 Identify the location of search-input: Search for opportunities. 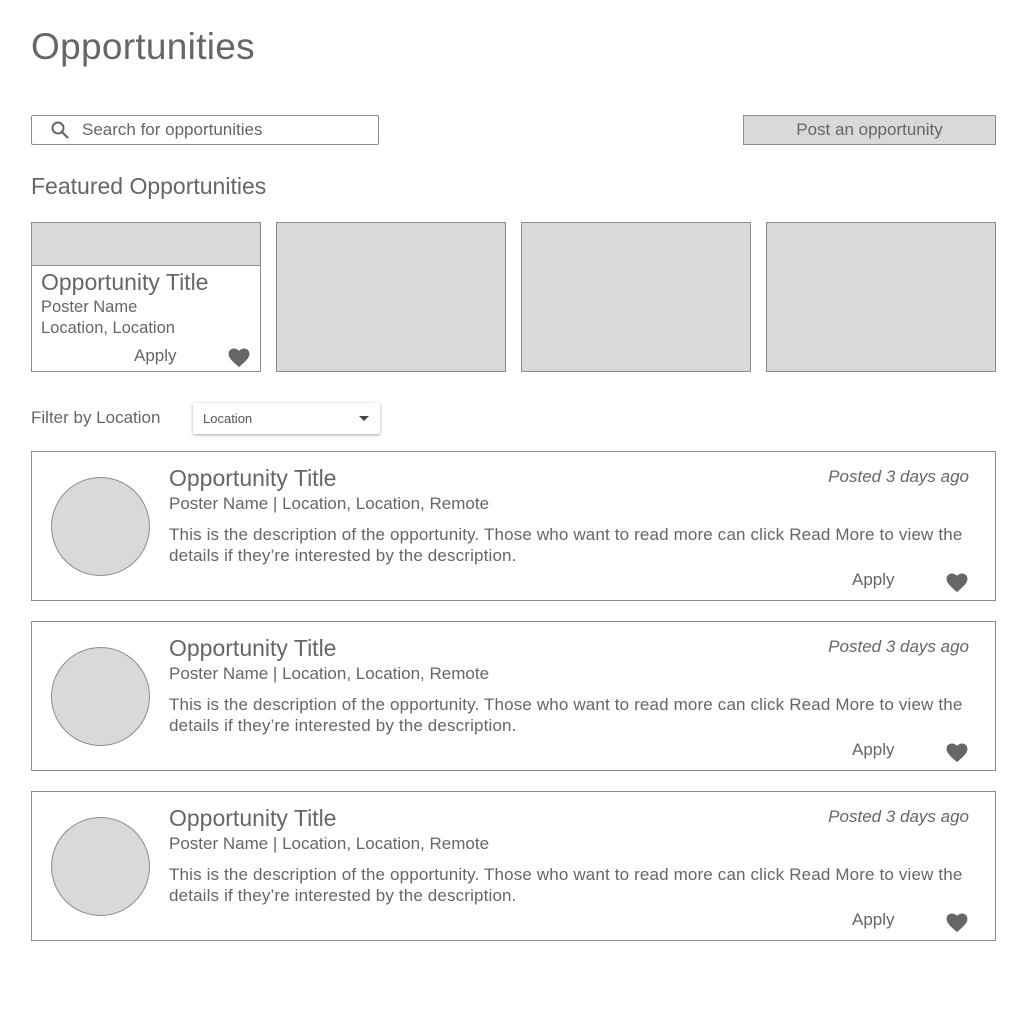
(205, 130).